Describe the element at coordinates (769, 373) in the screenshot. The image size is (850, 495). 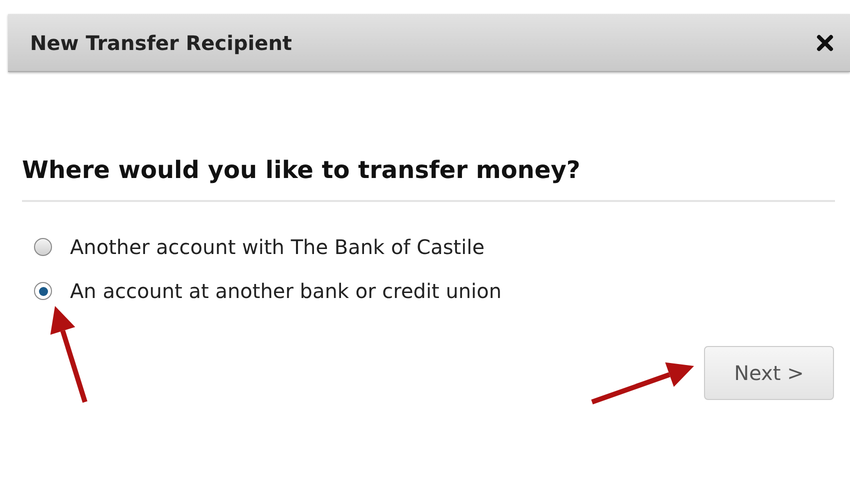
I see `next-button: Next >` at that location.